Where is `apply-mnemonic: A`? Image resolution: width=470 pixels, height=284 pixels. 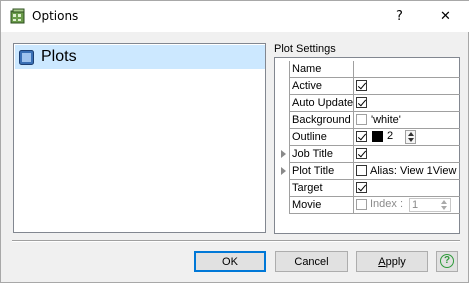 apply-mnemonic: A is located at coordinates (382, 261).